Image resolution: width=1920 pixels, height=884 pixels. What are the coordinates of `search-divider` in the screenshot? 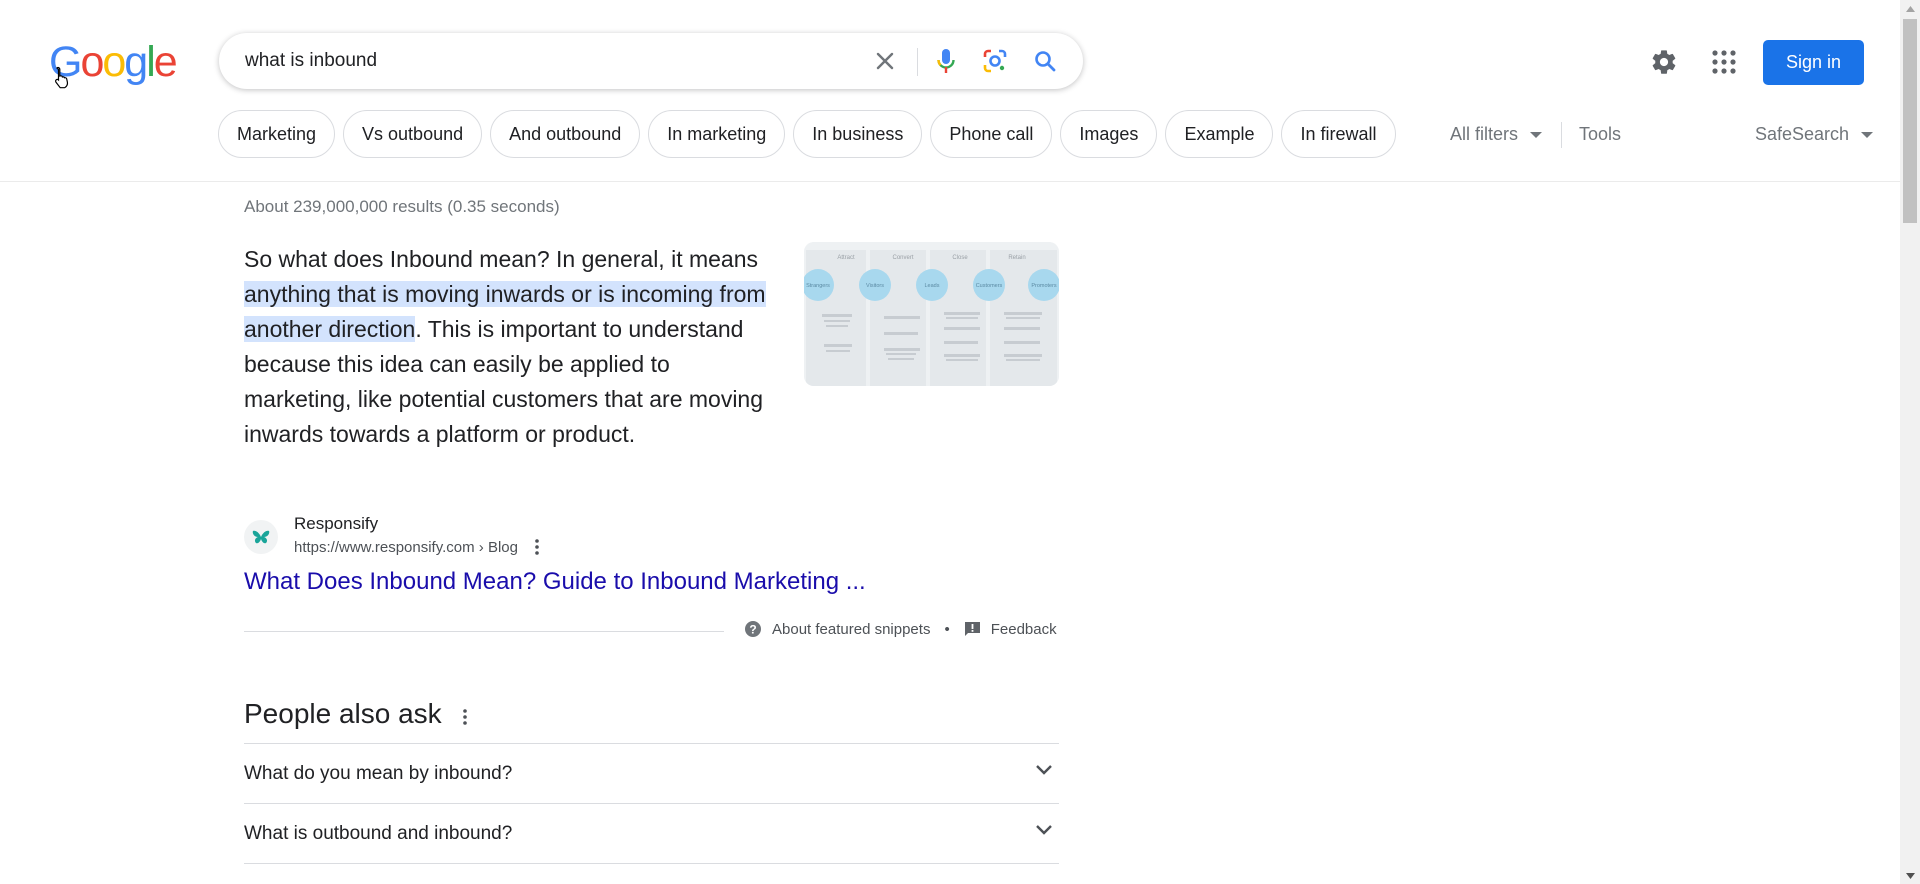 It's located at (917, 62).